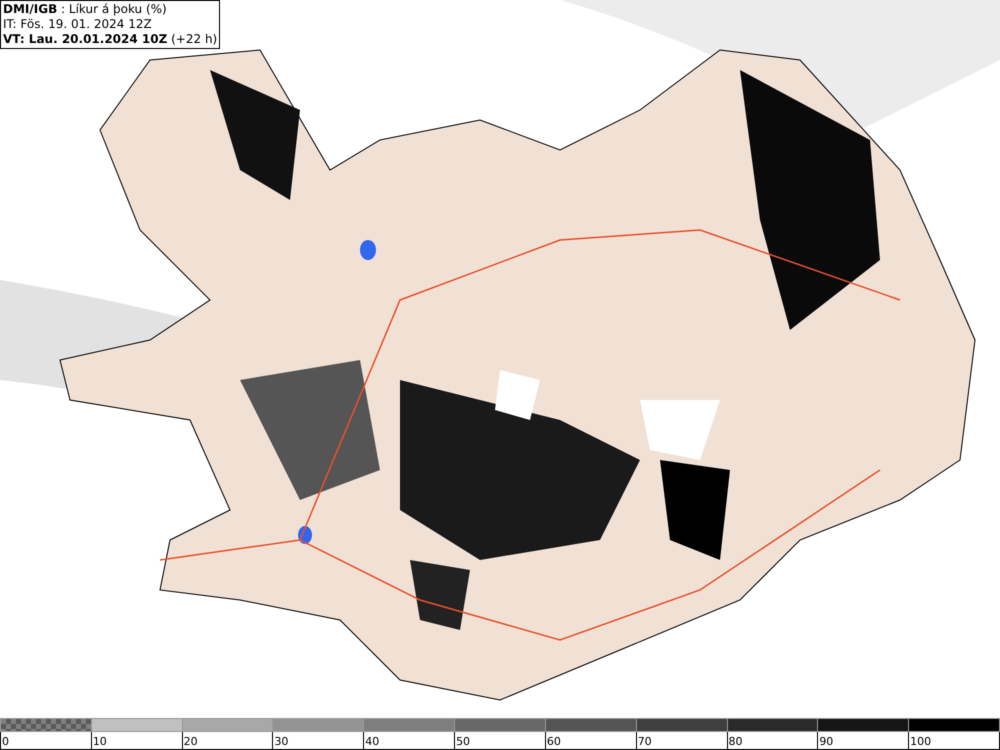 The image size is (1000, 750). I want to click on scale-label: 90, so click(826, 742).